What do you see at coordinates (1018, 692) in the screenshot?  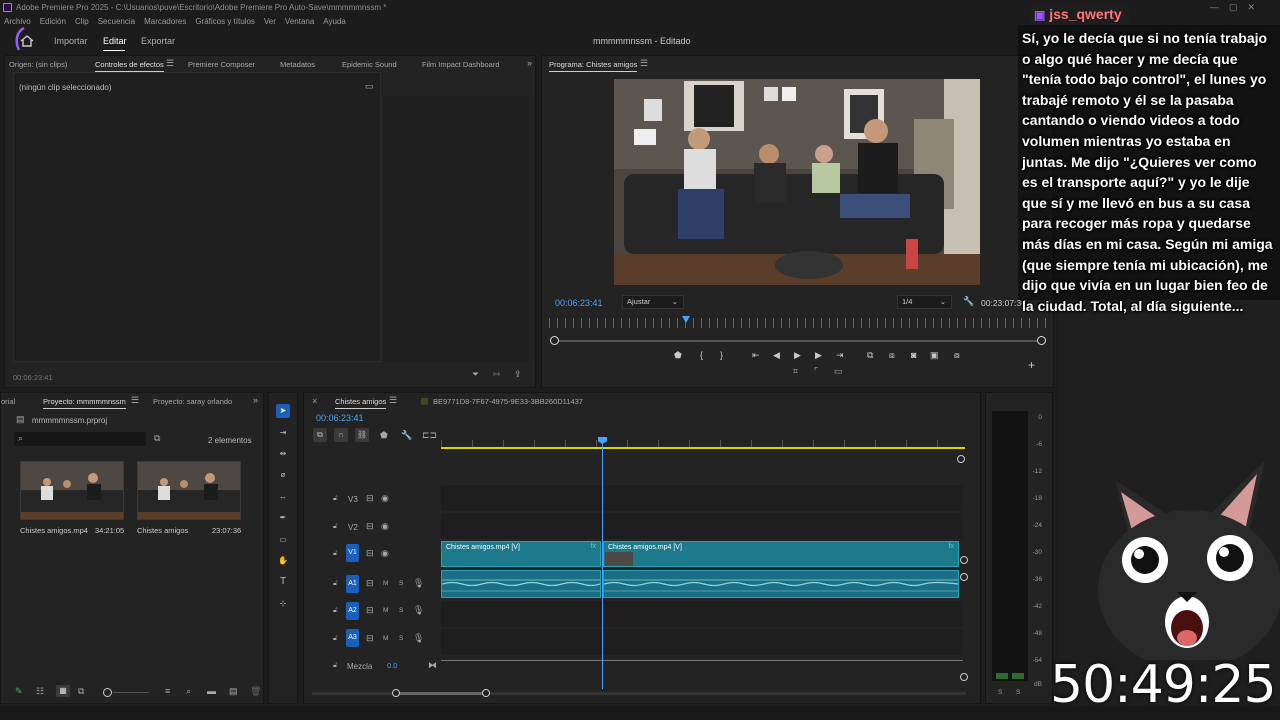 I see `solo-right-button: S` at bounding box center [1018, 692].